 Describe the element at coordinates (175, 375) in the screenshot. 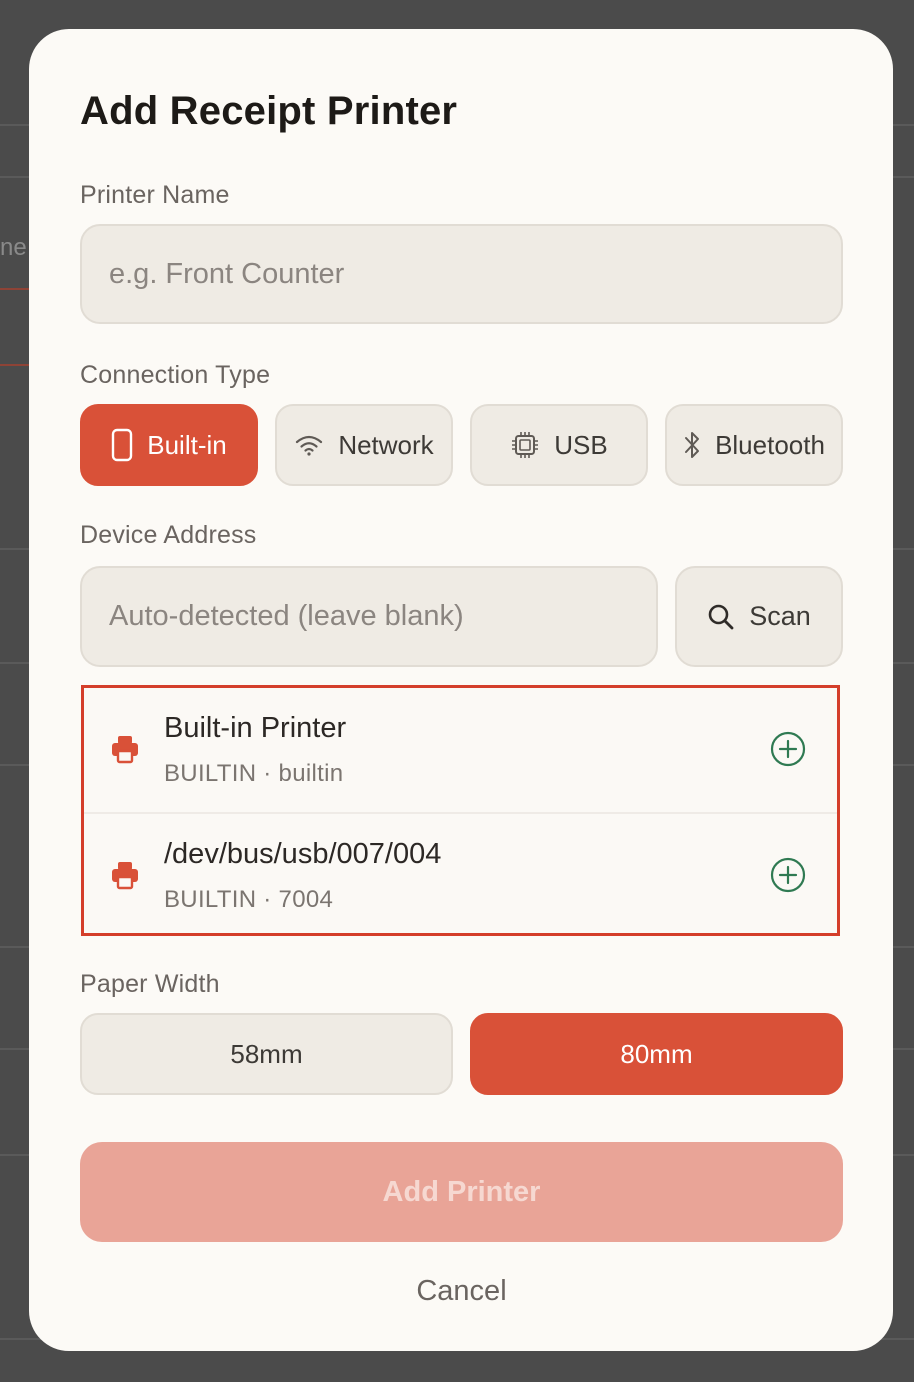

I see `connection-type-label: Connection Type` at that location.